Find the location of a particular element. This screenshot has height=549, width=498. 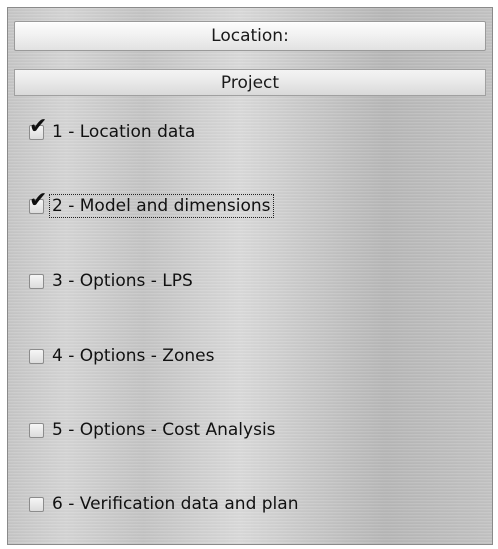

checklist-item-label: 3 - Options - LPS is located at coordinates (122, 281).